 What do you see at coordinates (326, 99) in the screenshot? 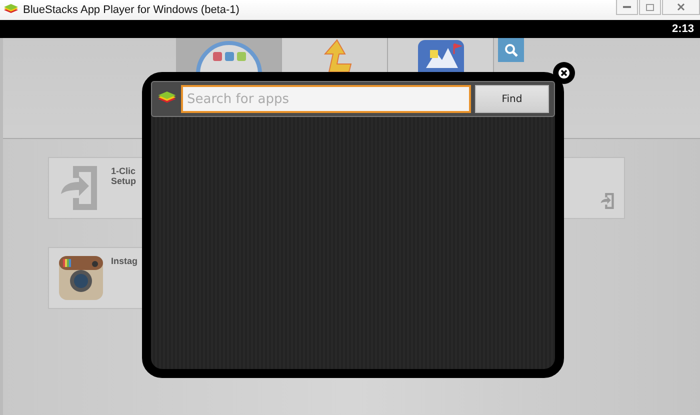
I see `search-field: Search for apps` at bounding box center [326, 99].